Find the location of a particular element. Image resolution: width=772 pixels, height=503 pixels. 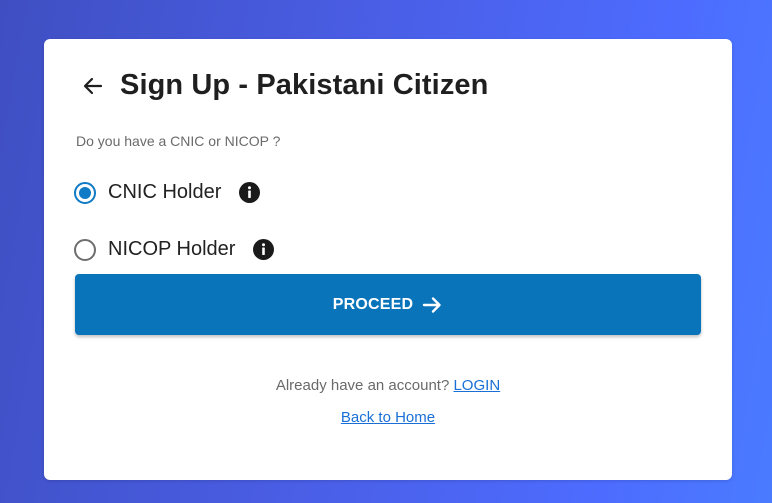

back-to-home-link: Back to Home is located at coordinates (388, 417).